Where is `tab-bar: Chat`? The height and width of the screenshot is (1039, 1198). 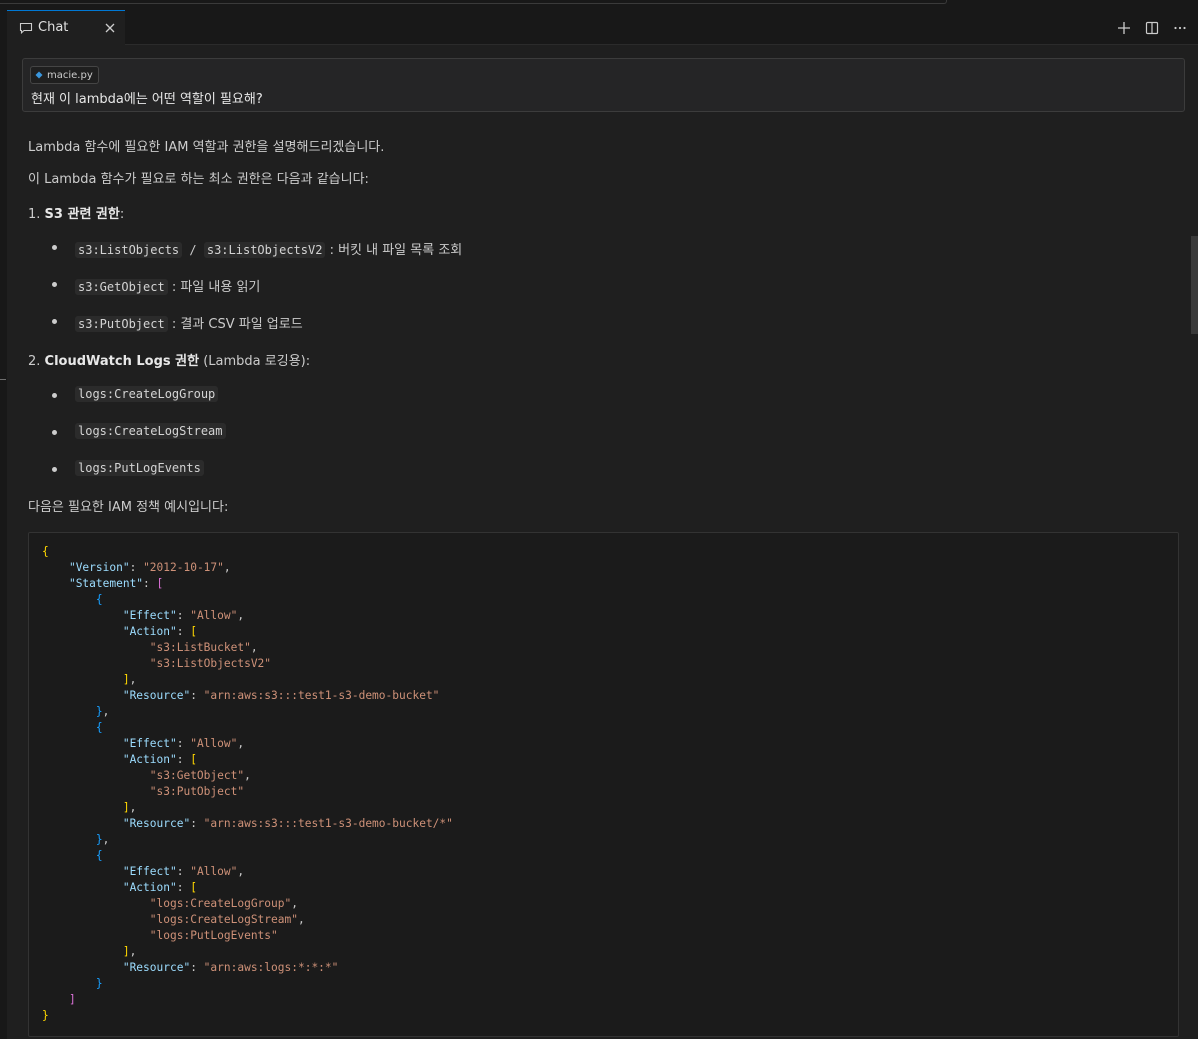 tab-bar: Chat is located at coordinates (602, 27).